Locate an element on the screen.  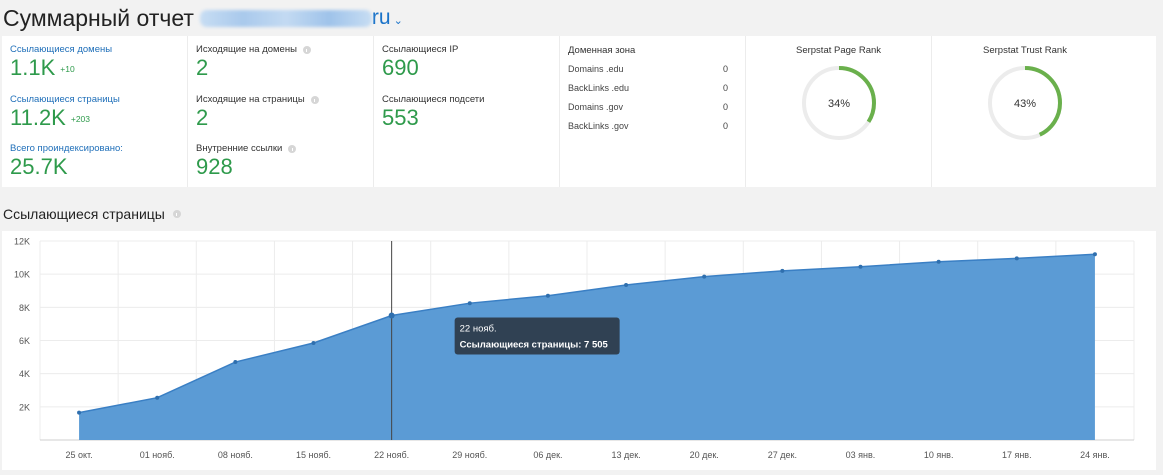
x-tick-label: 29 нояб. is located at coordinates (469, 455).